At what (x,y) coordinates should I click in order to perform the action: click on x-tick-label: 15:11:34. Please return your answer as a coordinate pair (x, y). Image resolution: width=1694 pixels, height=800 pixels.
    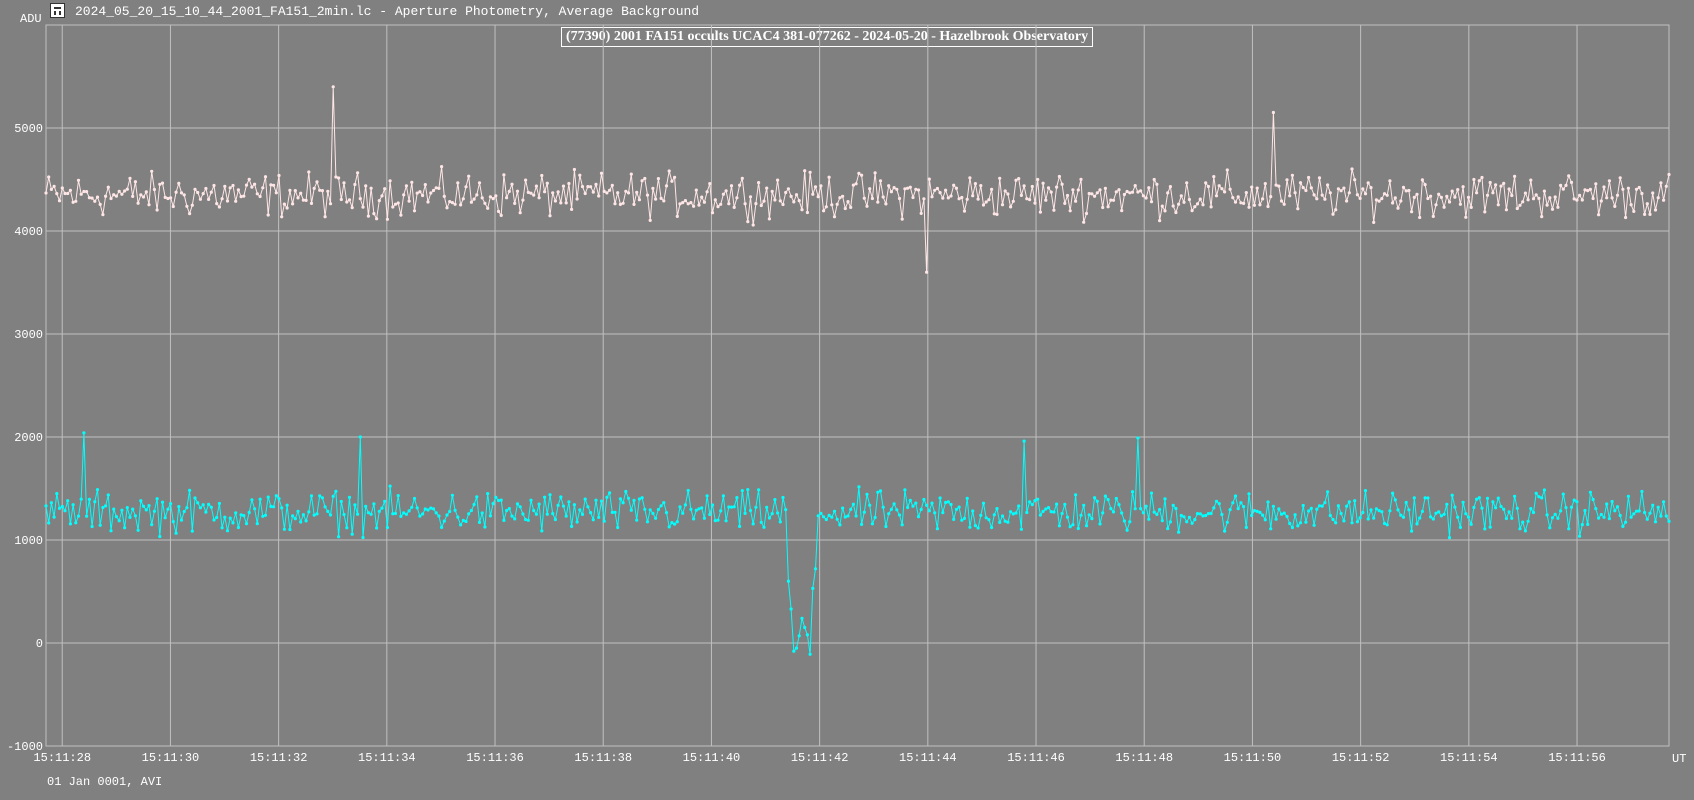
    Looking at the image, I should click on (387, 758).